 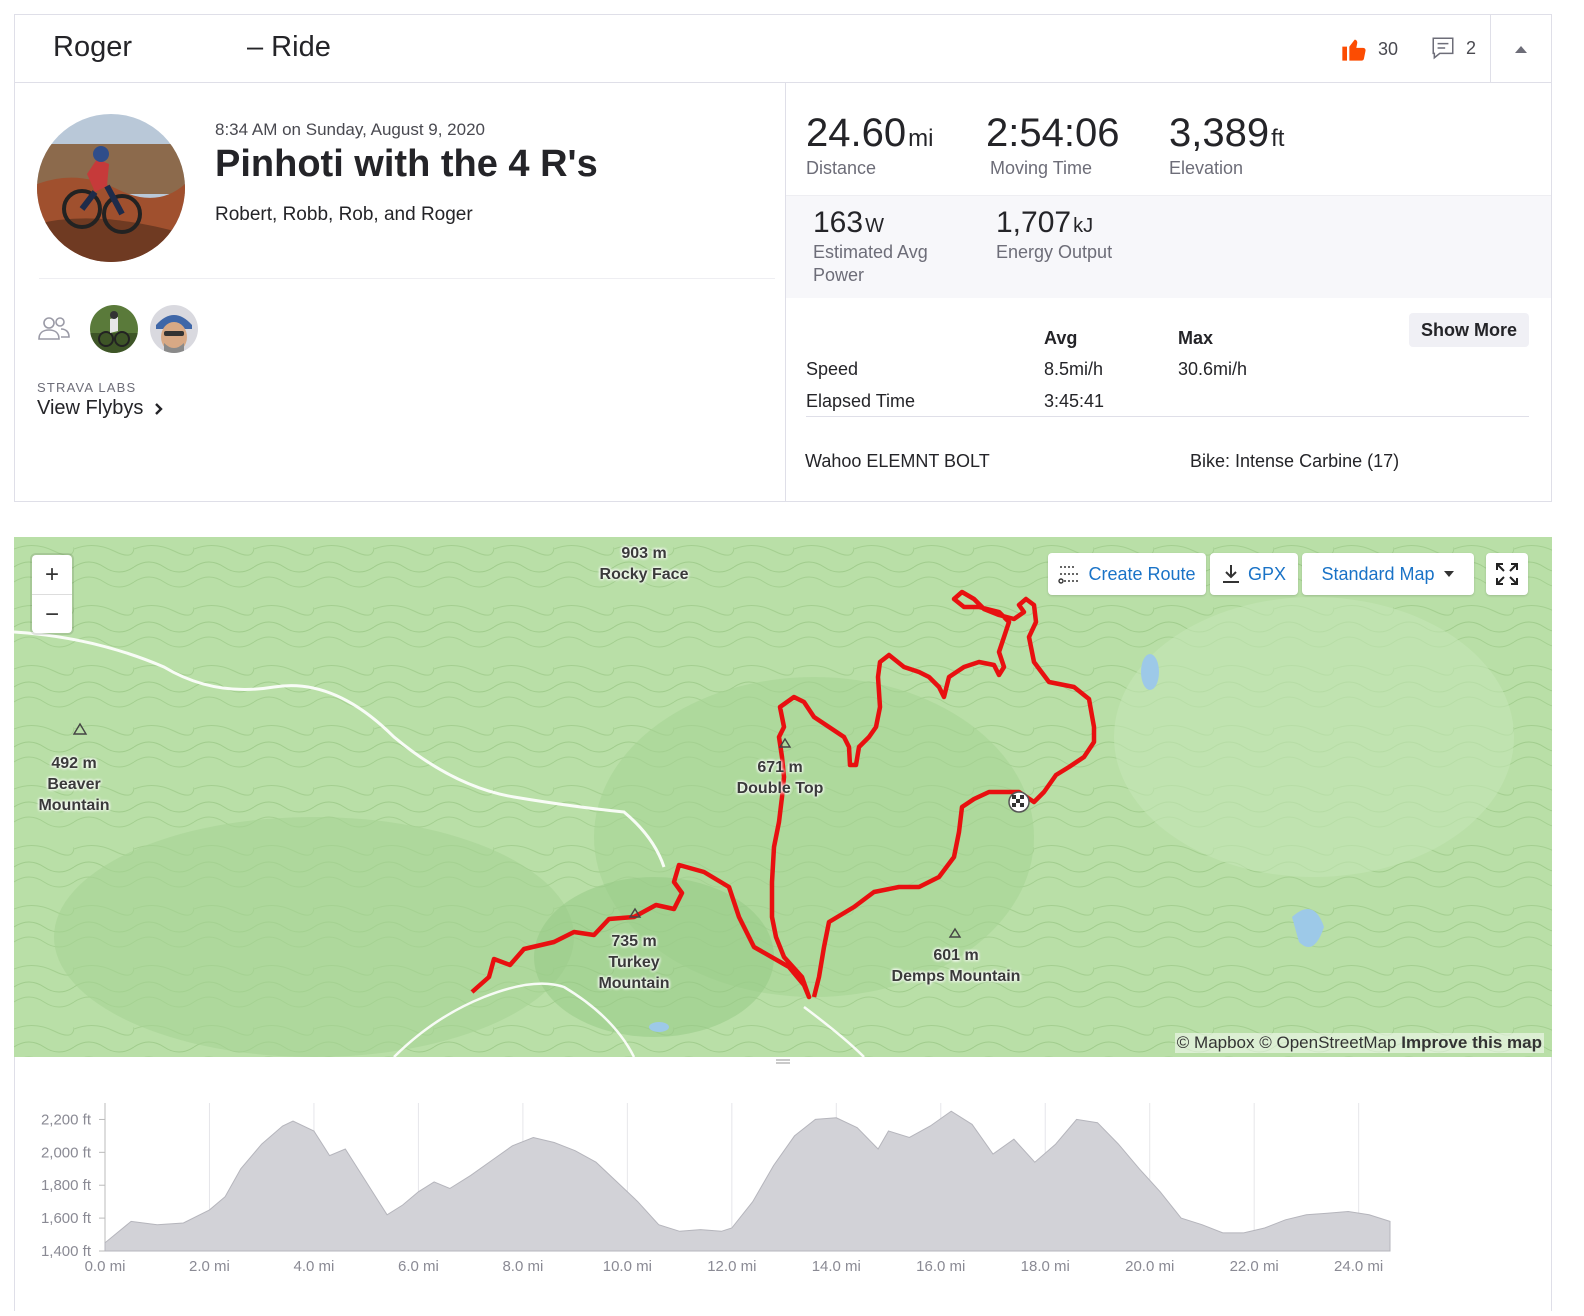 What do you see at coordinates (780, 788) in the screenshot?
I see `peak-name: Double Top` at bounding box center [780, 788].